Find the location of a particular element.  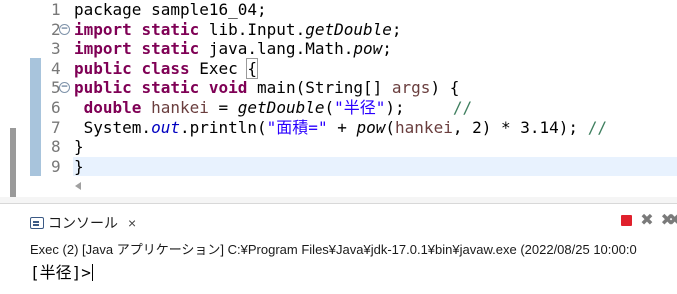

line-number: 3 is located at coordinates (57, 49).